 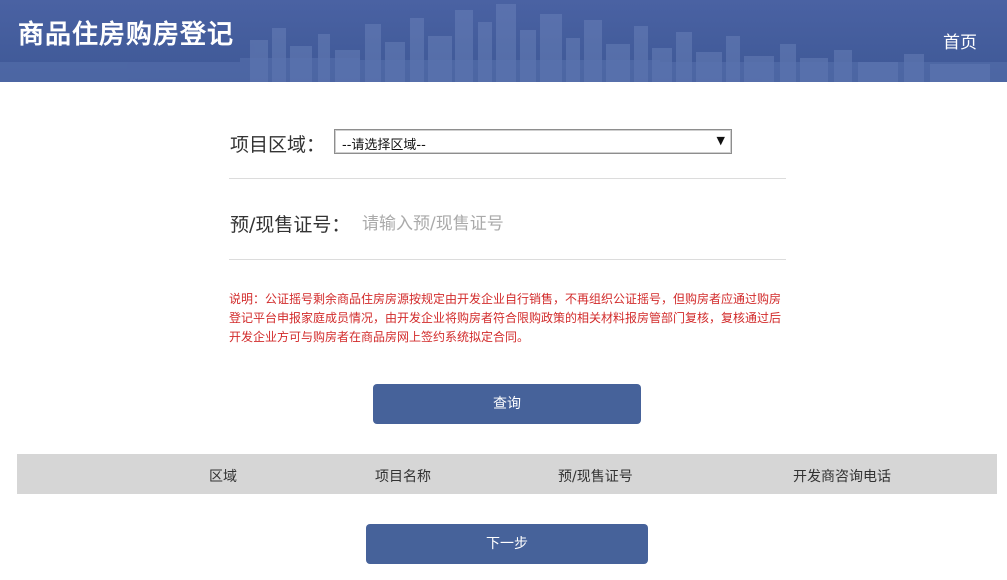 I want to click on home-link: 首页, so click(x=960, y=40).